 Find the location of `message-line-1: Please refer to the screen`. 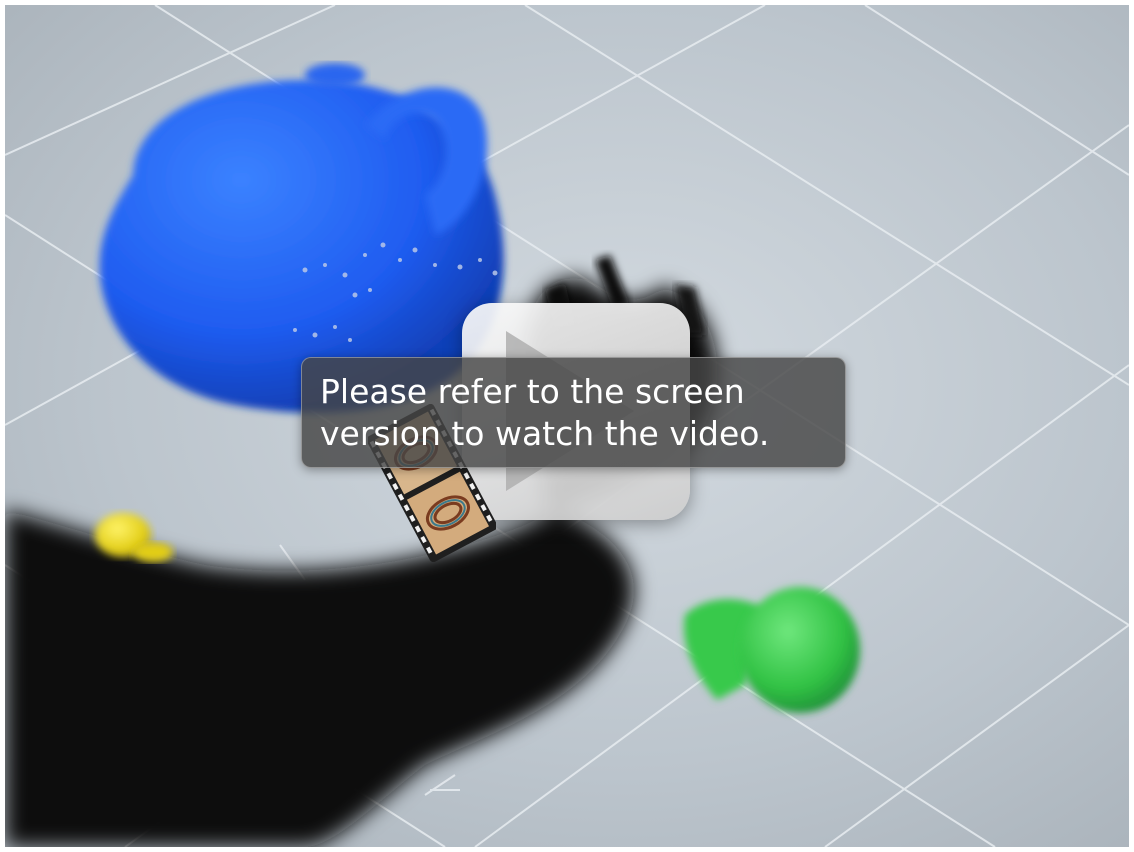

message-line-1: Please refer to the screen is located at coordinates (532, 391).